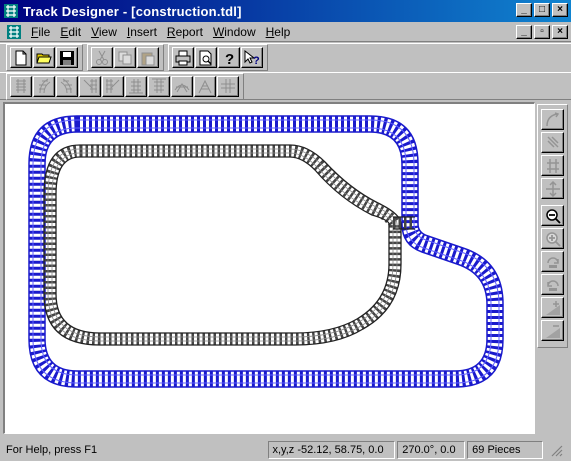 This screenshot has width=571, height=461. Describe the element at coordinates (556, 450) in the screenshot. I see `resize-grip-icon` at that location.